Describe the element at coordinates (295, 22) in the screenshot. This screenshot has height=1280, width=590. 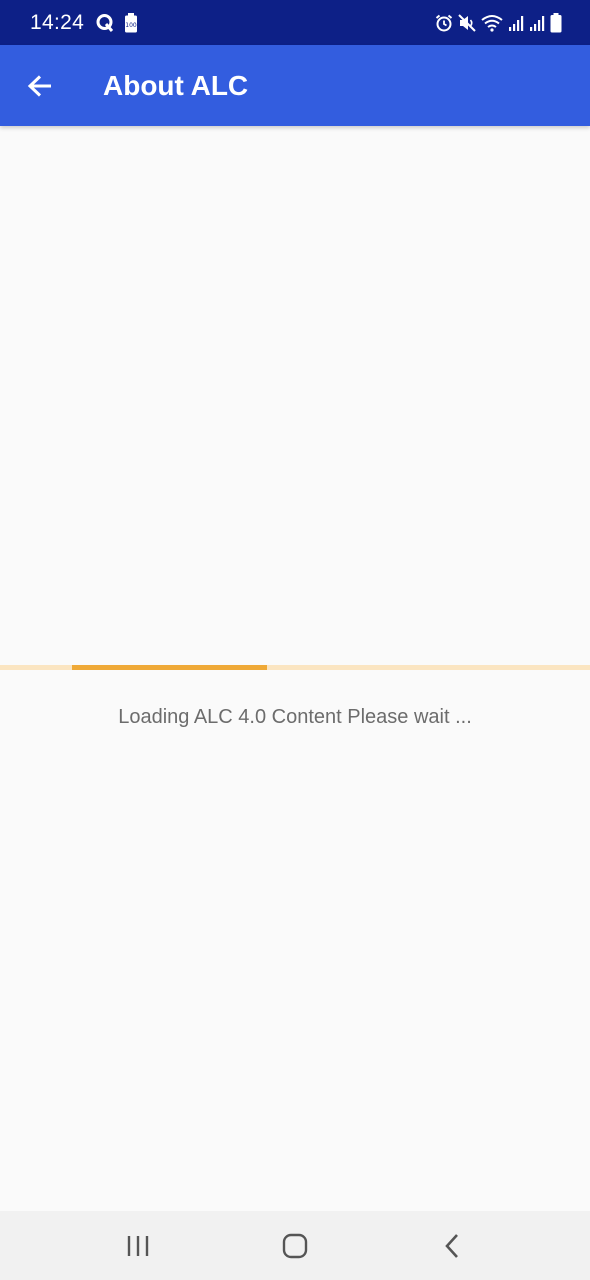
I see `status-bar: 14:24 100` at that location.